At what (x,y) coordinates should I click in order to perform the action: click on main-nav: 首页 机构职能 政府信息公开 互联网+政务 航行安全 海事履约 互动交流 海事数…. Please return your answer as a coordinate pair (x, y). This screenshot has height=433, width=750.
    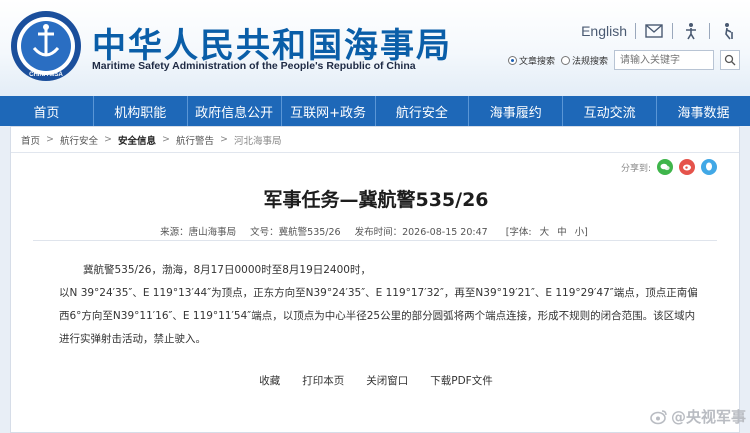
    Looking at the image, I should click on (375, 111).